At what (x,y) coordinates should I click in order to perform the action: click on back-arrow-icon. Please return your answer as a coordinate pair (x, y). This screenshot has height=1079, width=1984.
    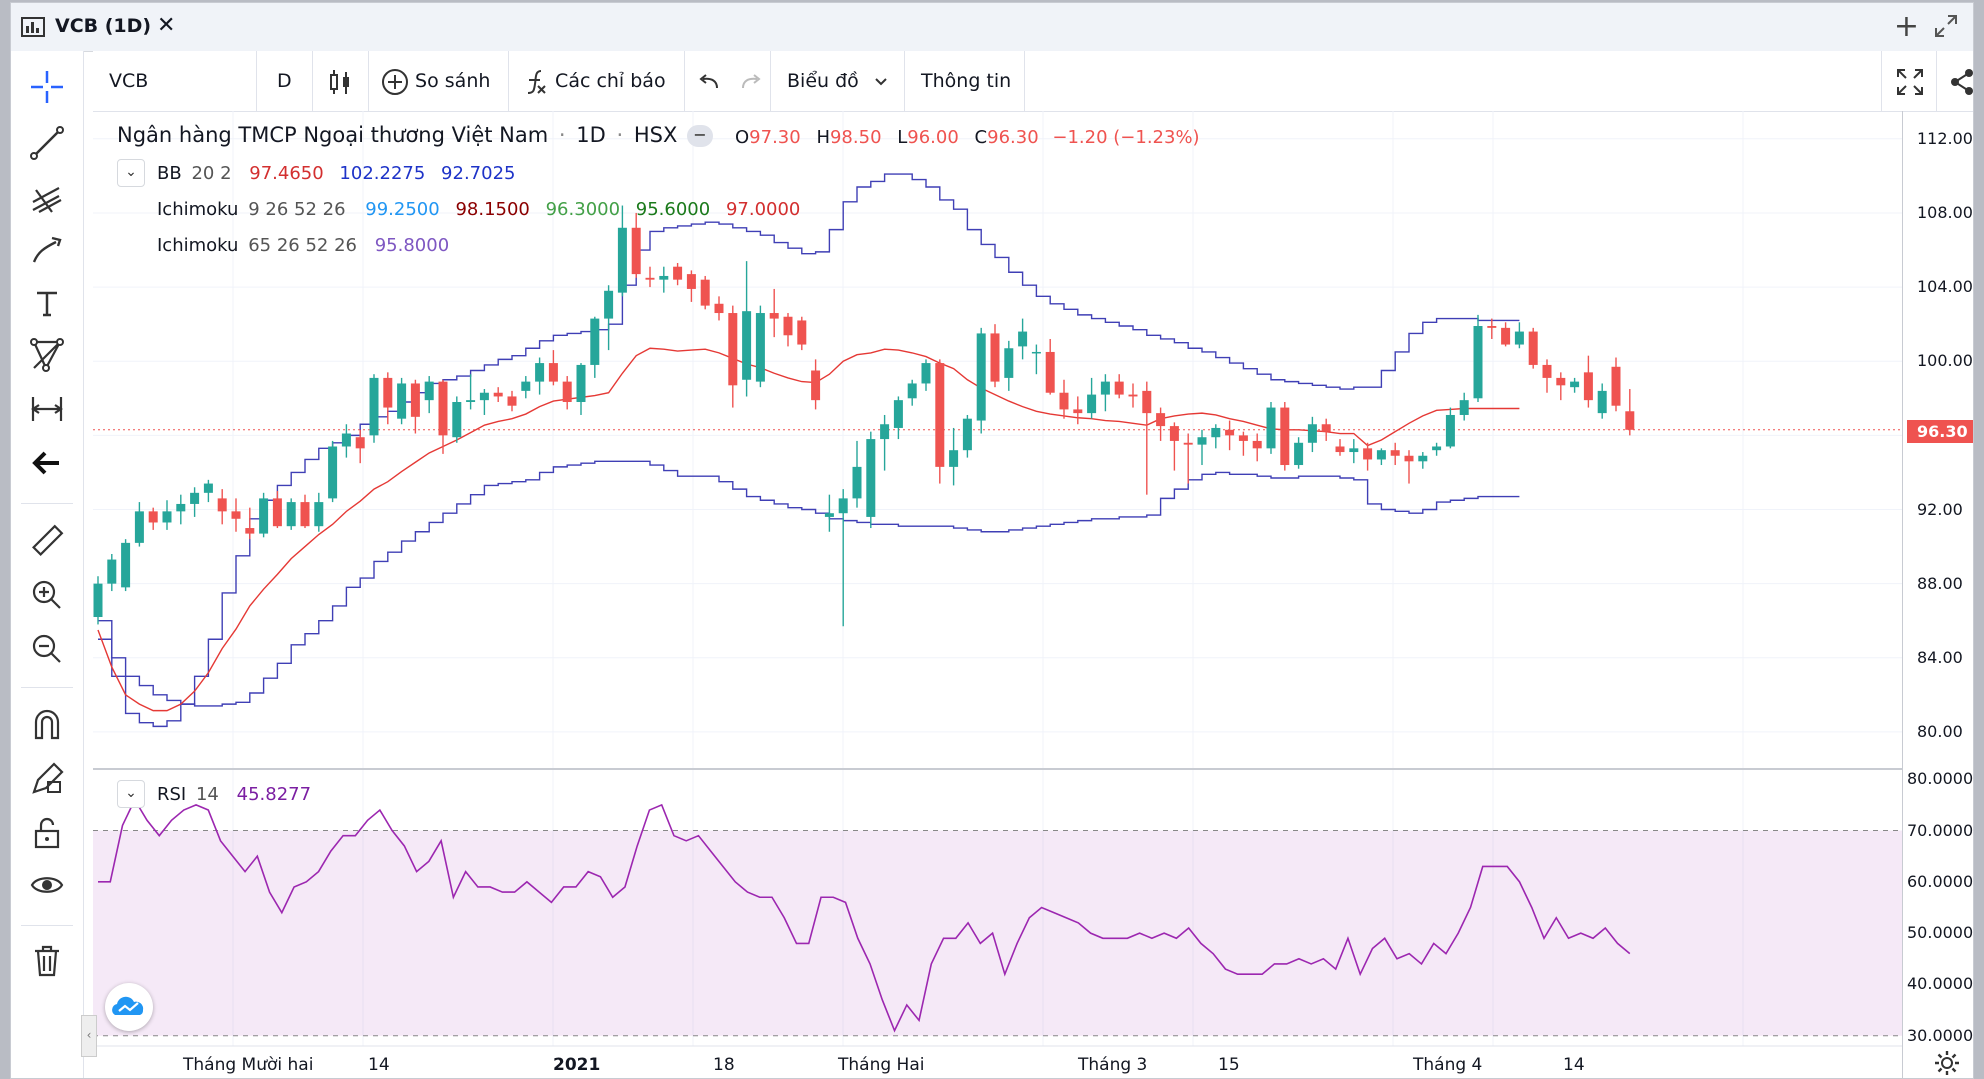
    Looking at the image, I should click on (47, 463).